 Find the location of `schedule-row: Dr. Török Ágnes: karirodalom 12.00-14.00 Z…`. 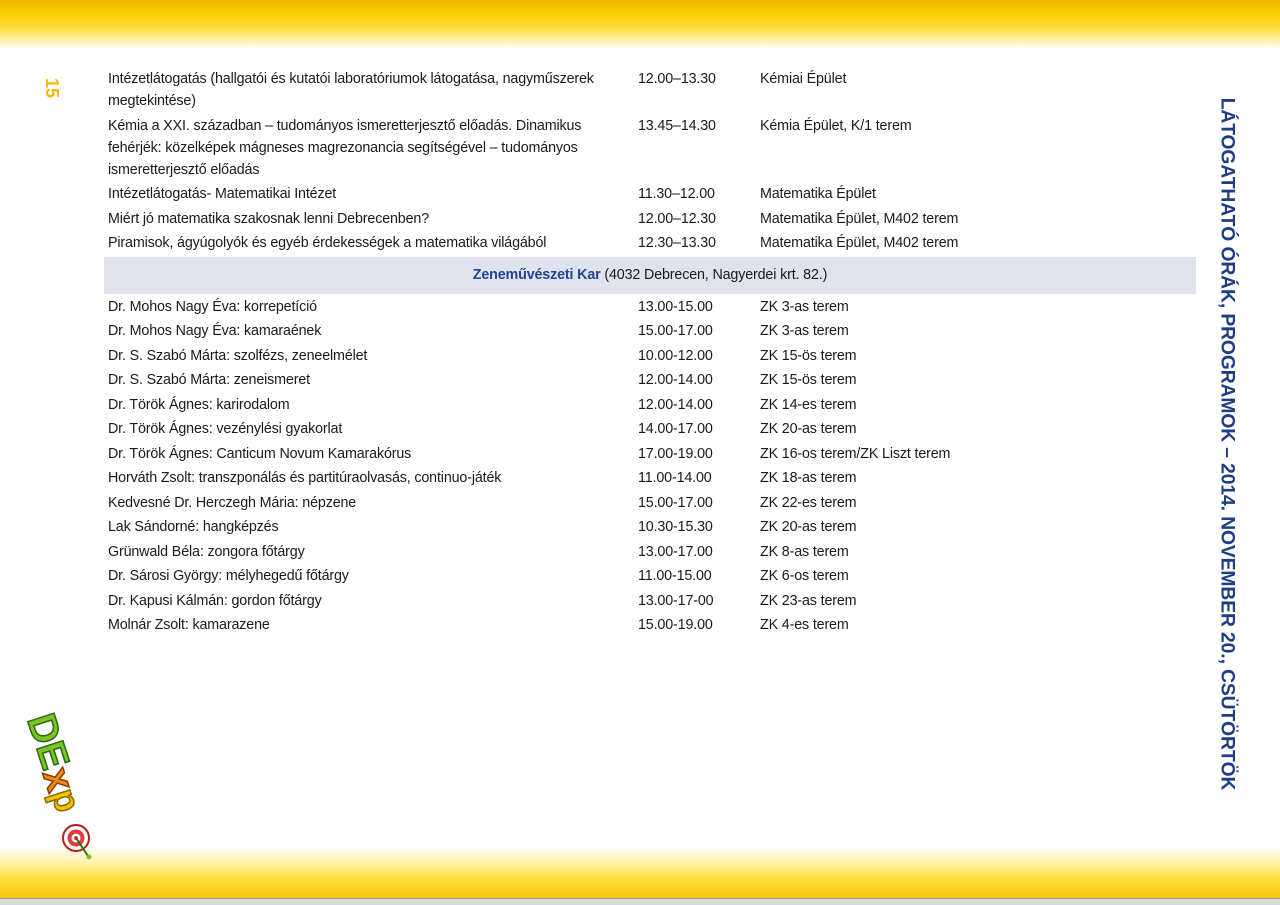

schedule-row: Dr. Török Ágnes: karirodalom 12.00-14.00 Z… is located at coordinates (650, 406).